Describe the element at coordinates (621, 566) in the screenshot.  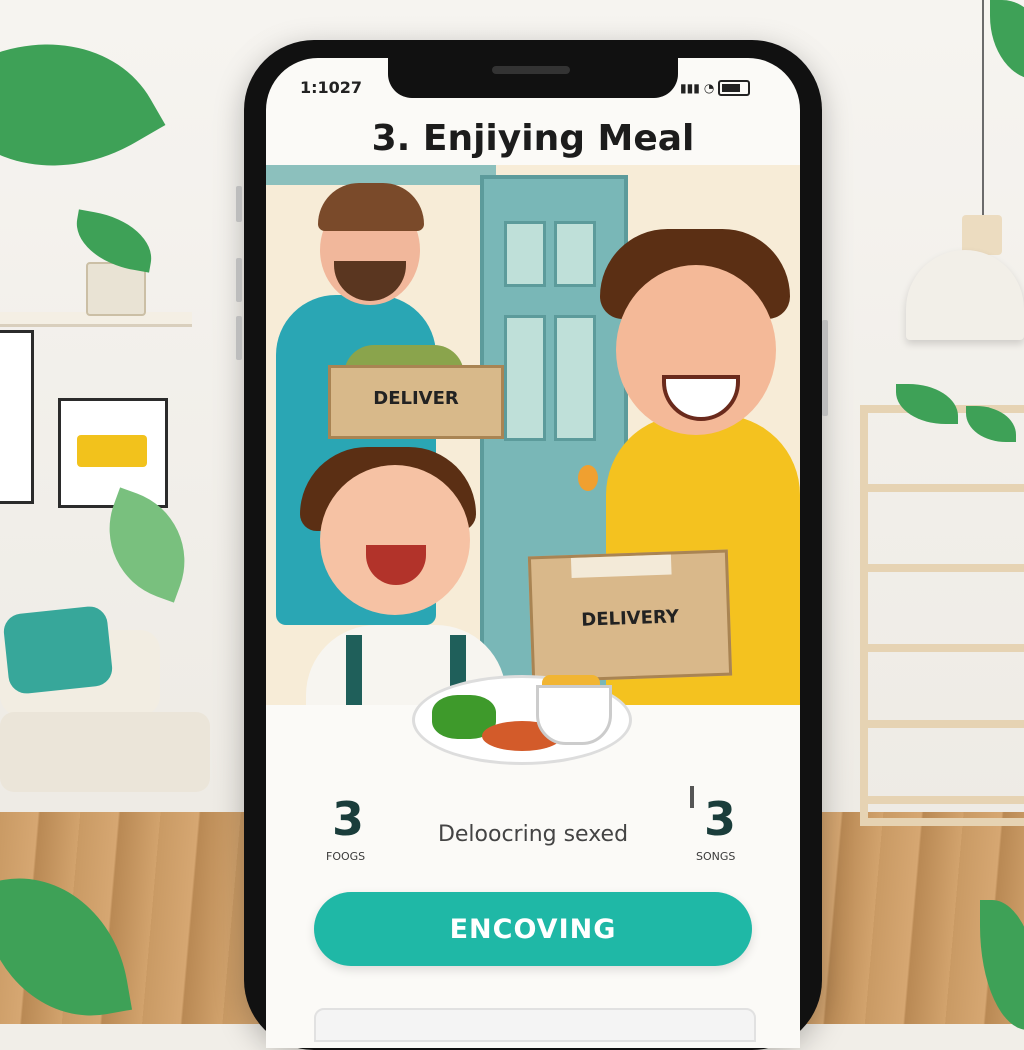
I see `box-tape` at that location.